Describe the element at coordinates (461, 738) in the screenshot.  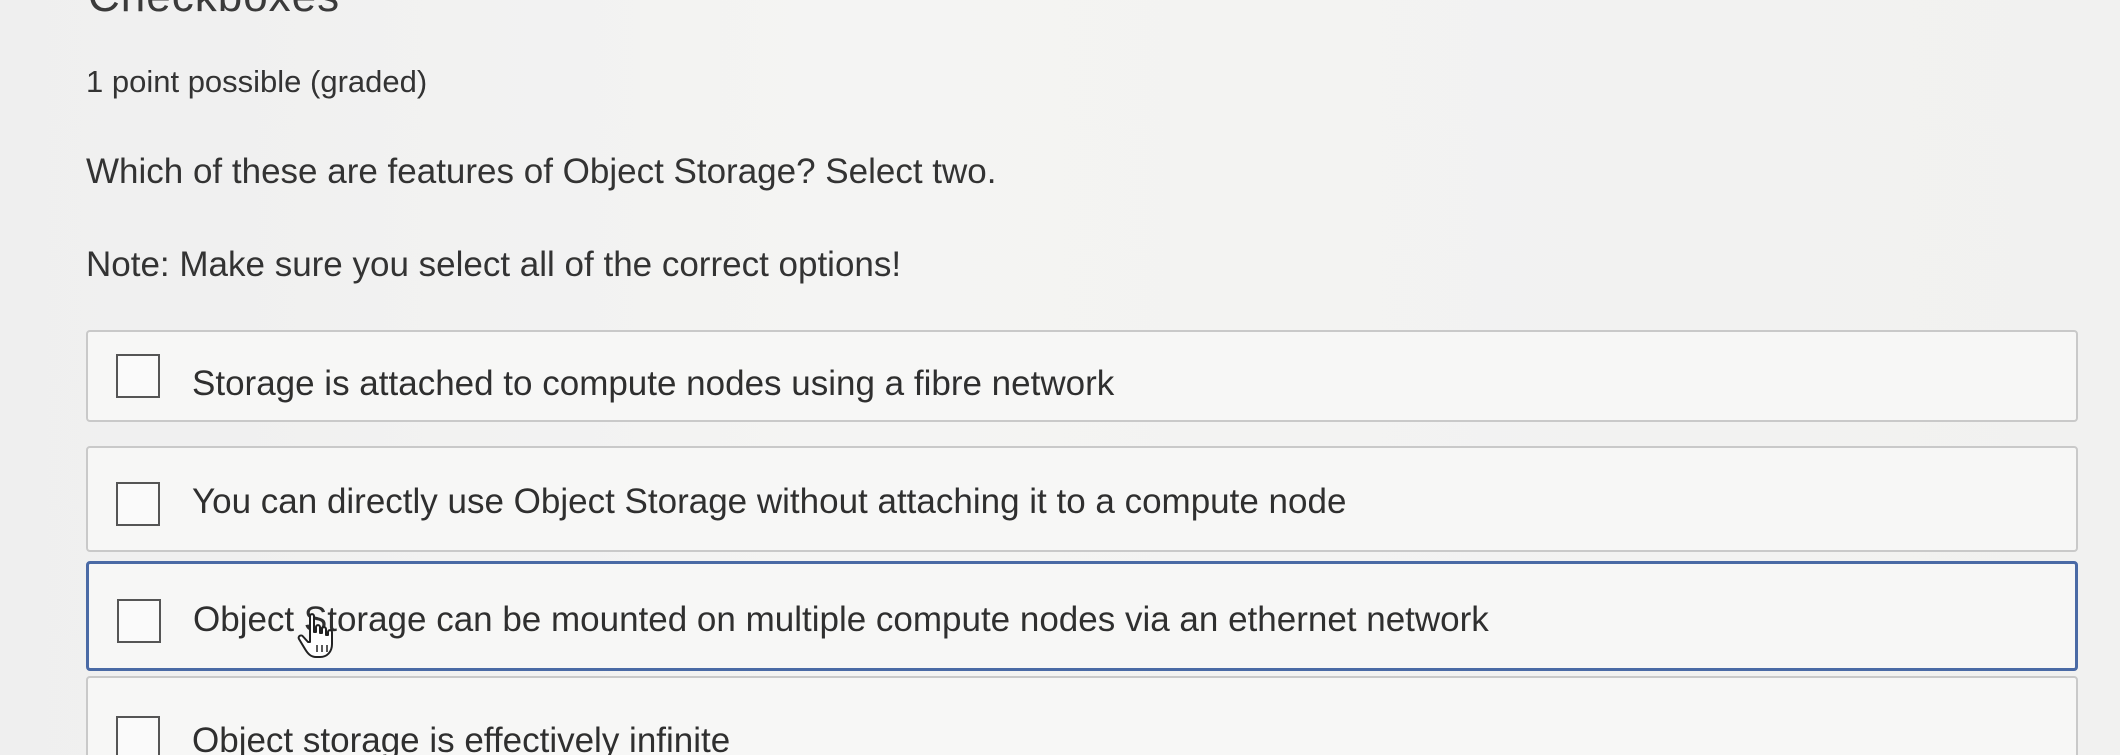
I see `option-4-label: Object storage is effectively infinite` at that location.